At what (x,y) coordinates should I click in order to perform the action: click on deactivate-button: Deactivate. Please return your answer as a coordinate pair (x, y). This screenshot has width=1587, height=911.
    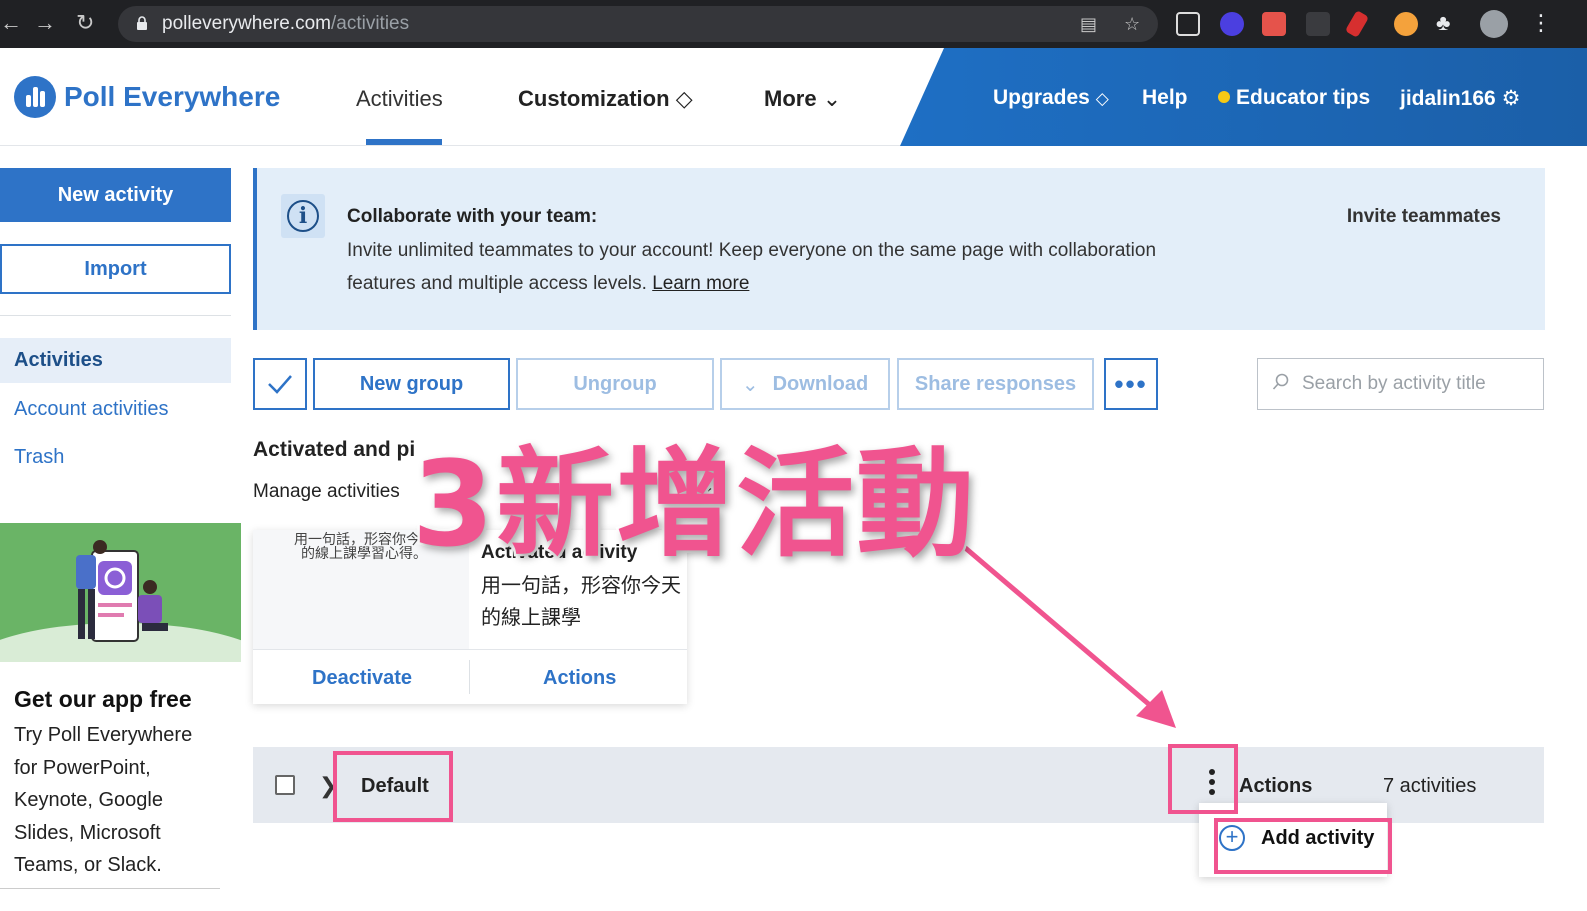
    Looking at the image, I should click on (362, 678).